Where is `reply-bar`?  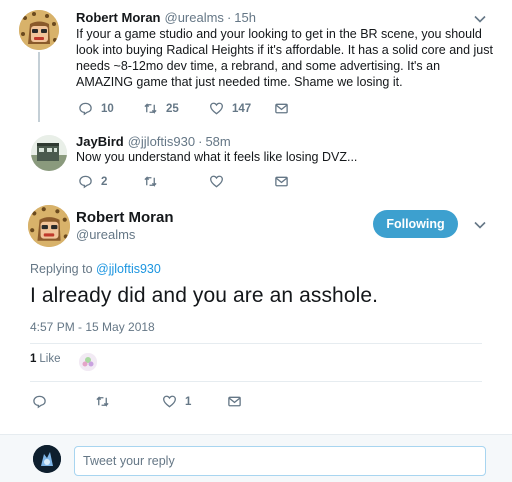
reply-bar is located at coordinates (256, 458).